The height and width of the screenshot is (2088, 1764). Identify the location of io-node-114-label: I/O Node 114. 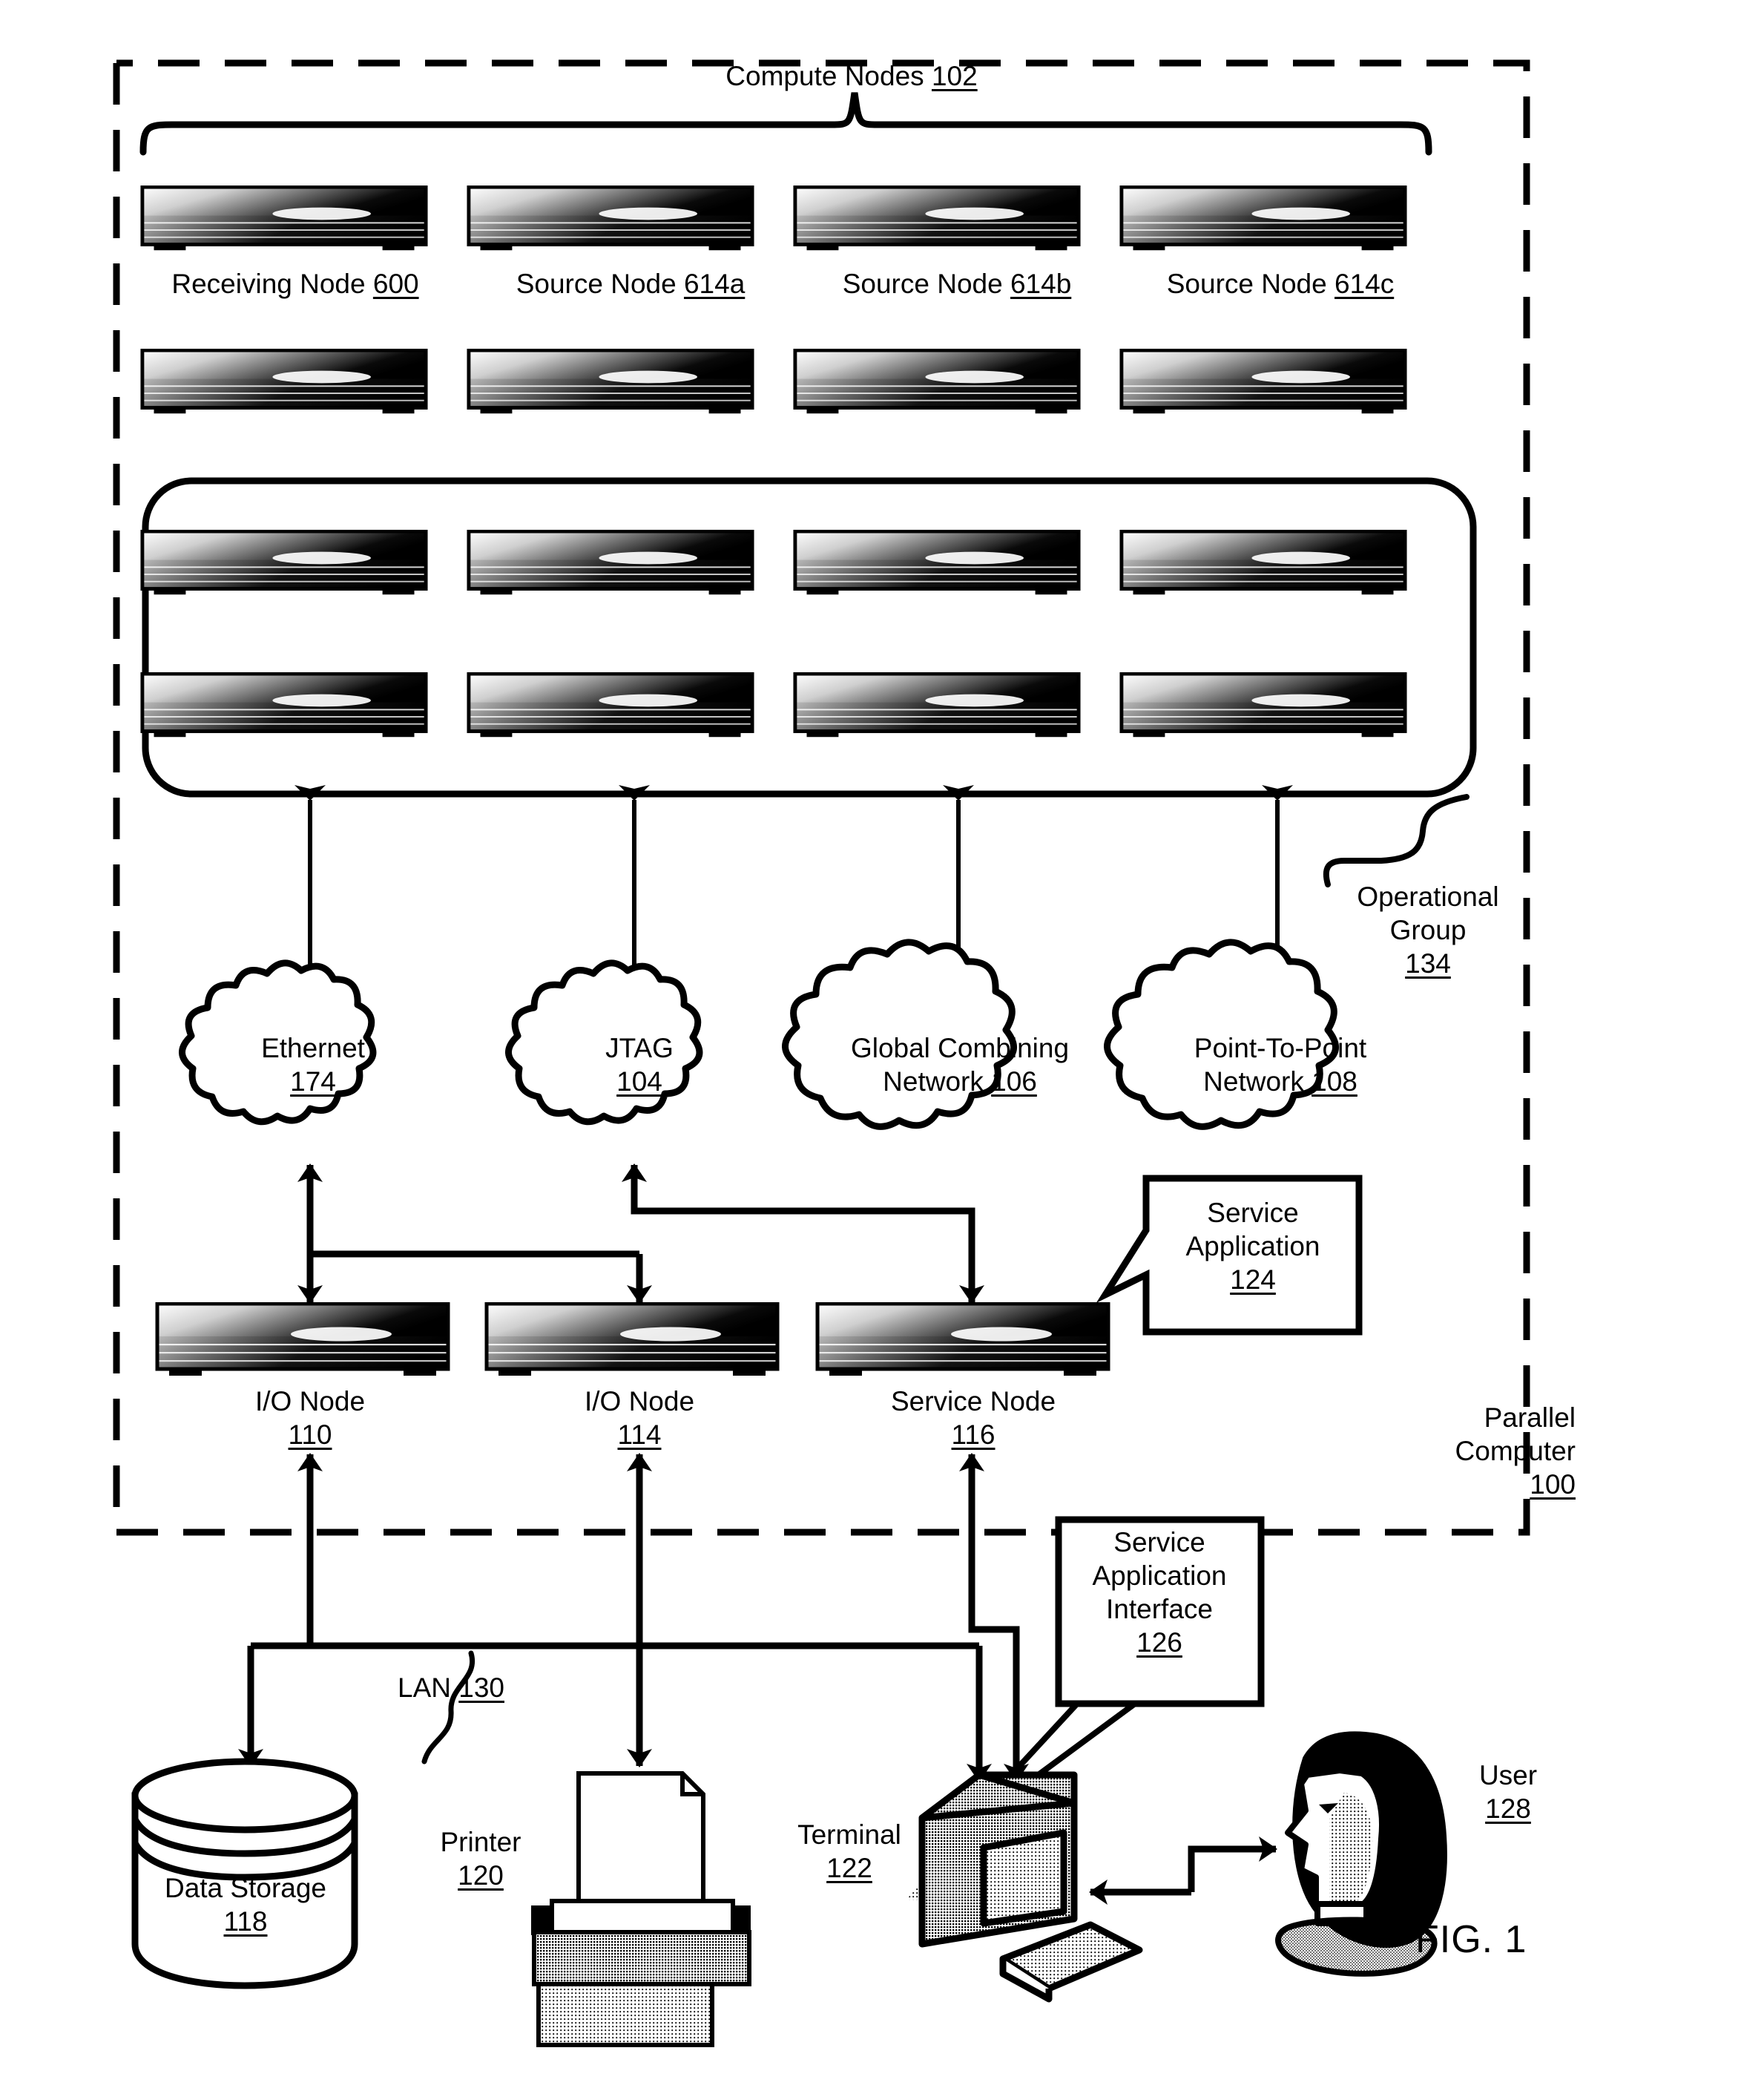
(639, 1418).